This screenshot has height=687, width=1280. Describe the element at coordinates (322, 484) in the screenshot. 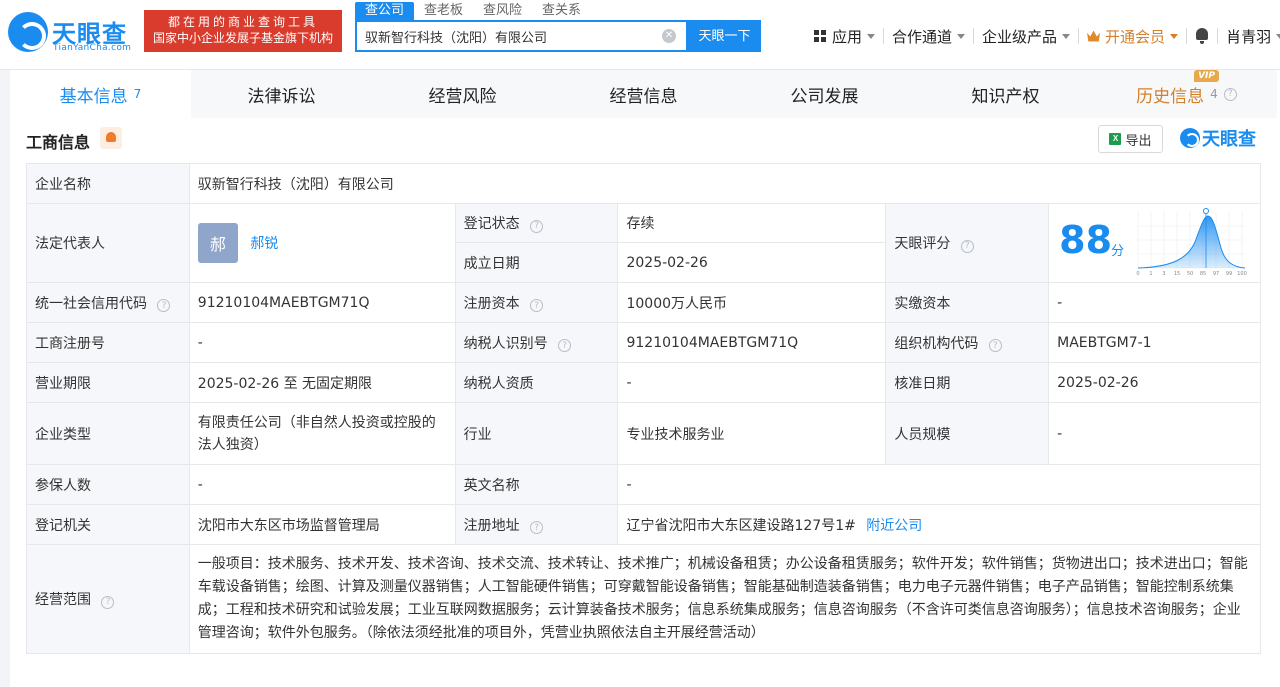

I see `insured-count: -` at that location.